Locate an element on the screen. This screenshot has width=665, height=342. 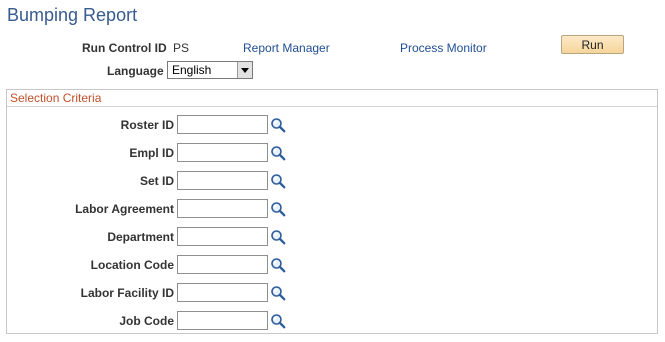
criteria-row: Labor Agreement is located at coordinates (150, 209).